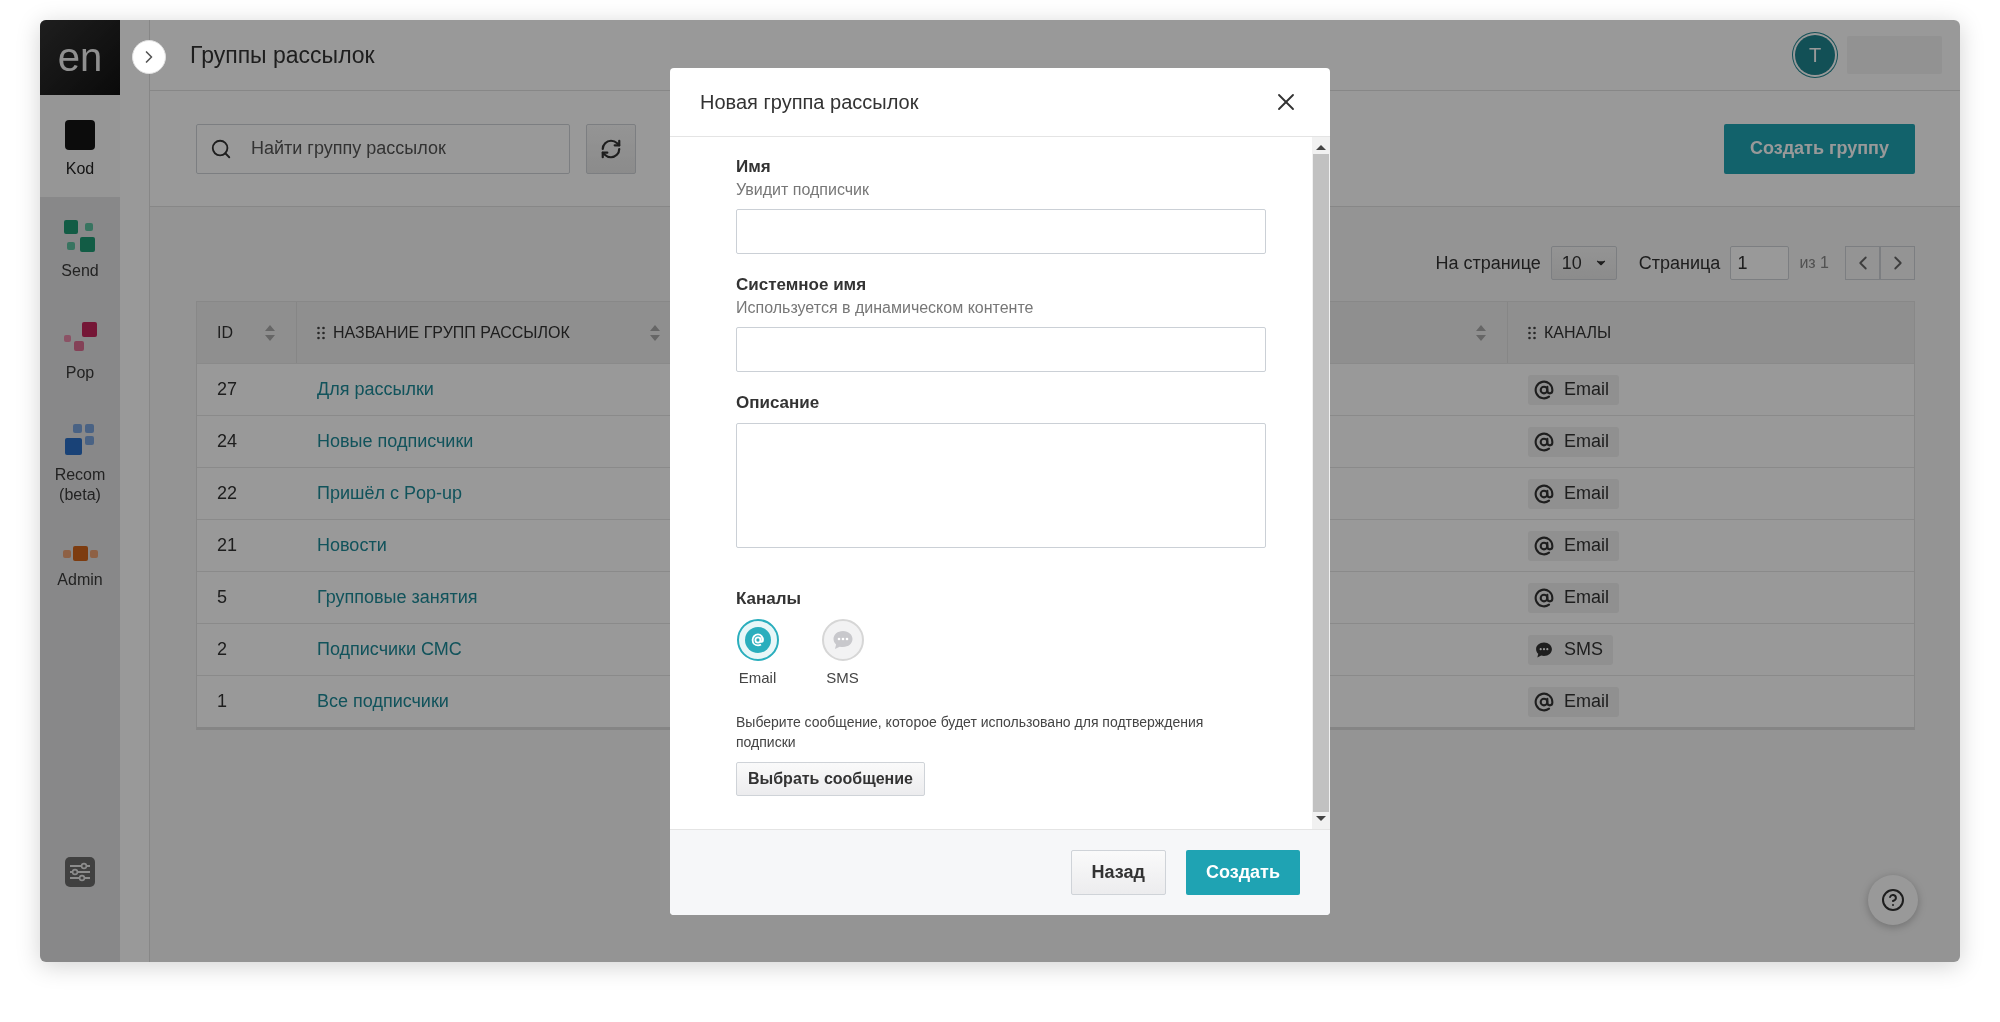  Describe the element at coordinates (1819, 148) in the screenshot. I see `create-group-button: Создать группу` at that location.